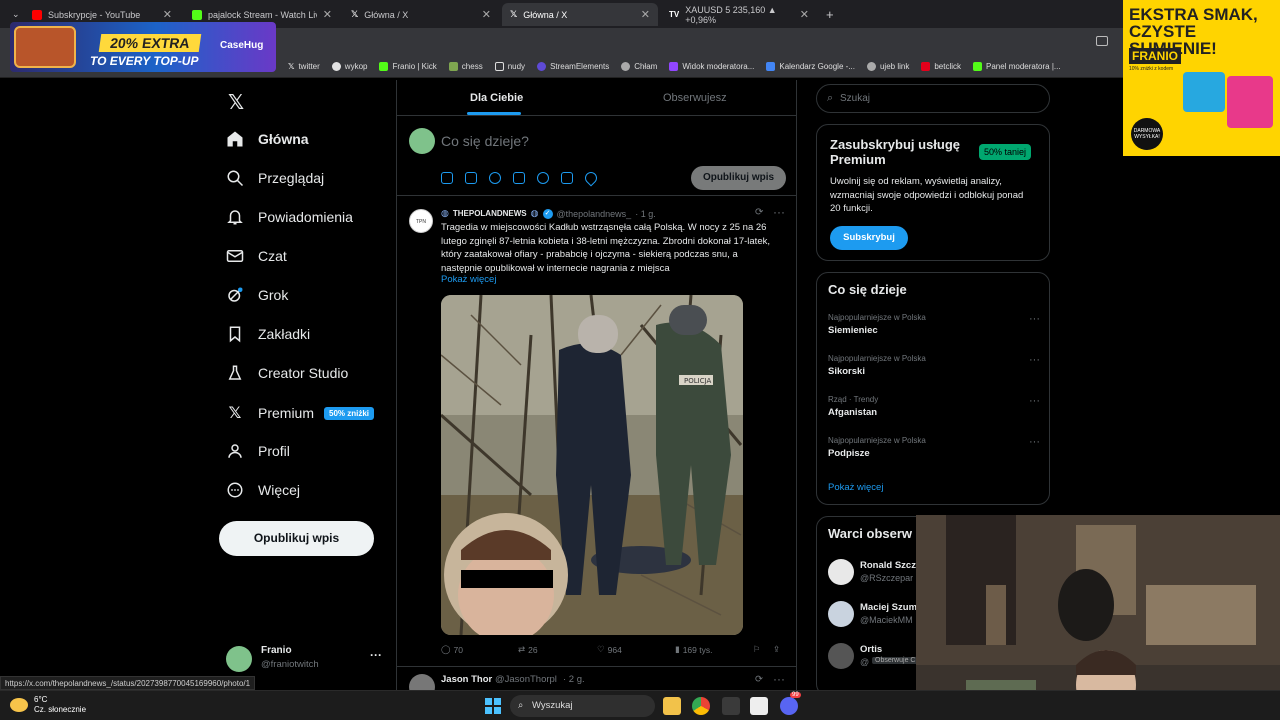 Image resolution: width=1280 pixels, height=720 pixels. I want to click on tweet: Jason Thor @JasonThorpl · 2 g. ⟳ ···, so click(597, 685).